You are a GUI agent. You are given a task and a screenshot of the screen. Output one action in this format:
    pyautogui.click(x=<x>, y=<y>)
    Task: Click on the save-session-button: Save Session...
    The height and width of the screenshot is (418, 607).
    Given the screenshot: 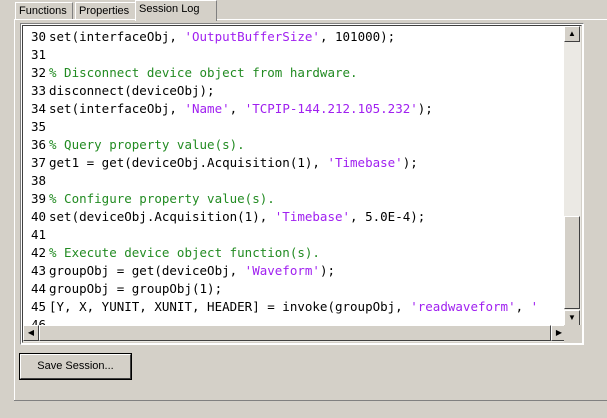 What is the action you would take?
    pyautogui.click(x=75, y=366)
    